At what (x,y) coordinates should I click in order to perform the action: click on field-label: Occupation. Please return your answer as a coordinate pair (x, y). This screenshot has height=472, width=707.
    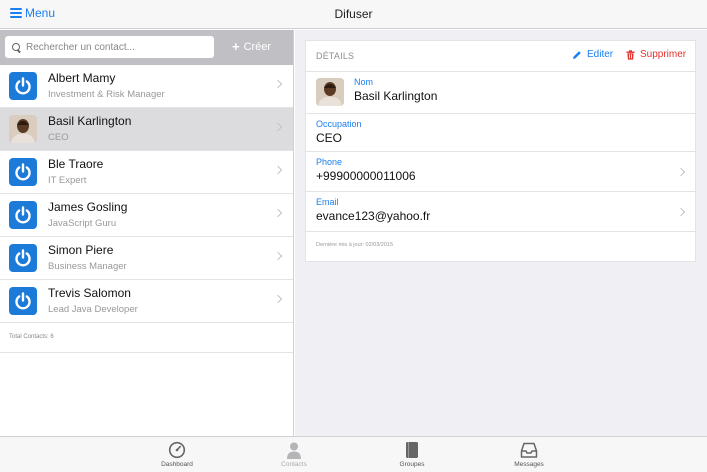
    Looking at the image, I should click on (339, 124).